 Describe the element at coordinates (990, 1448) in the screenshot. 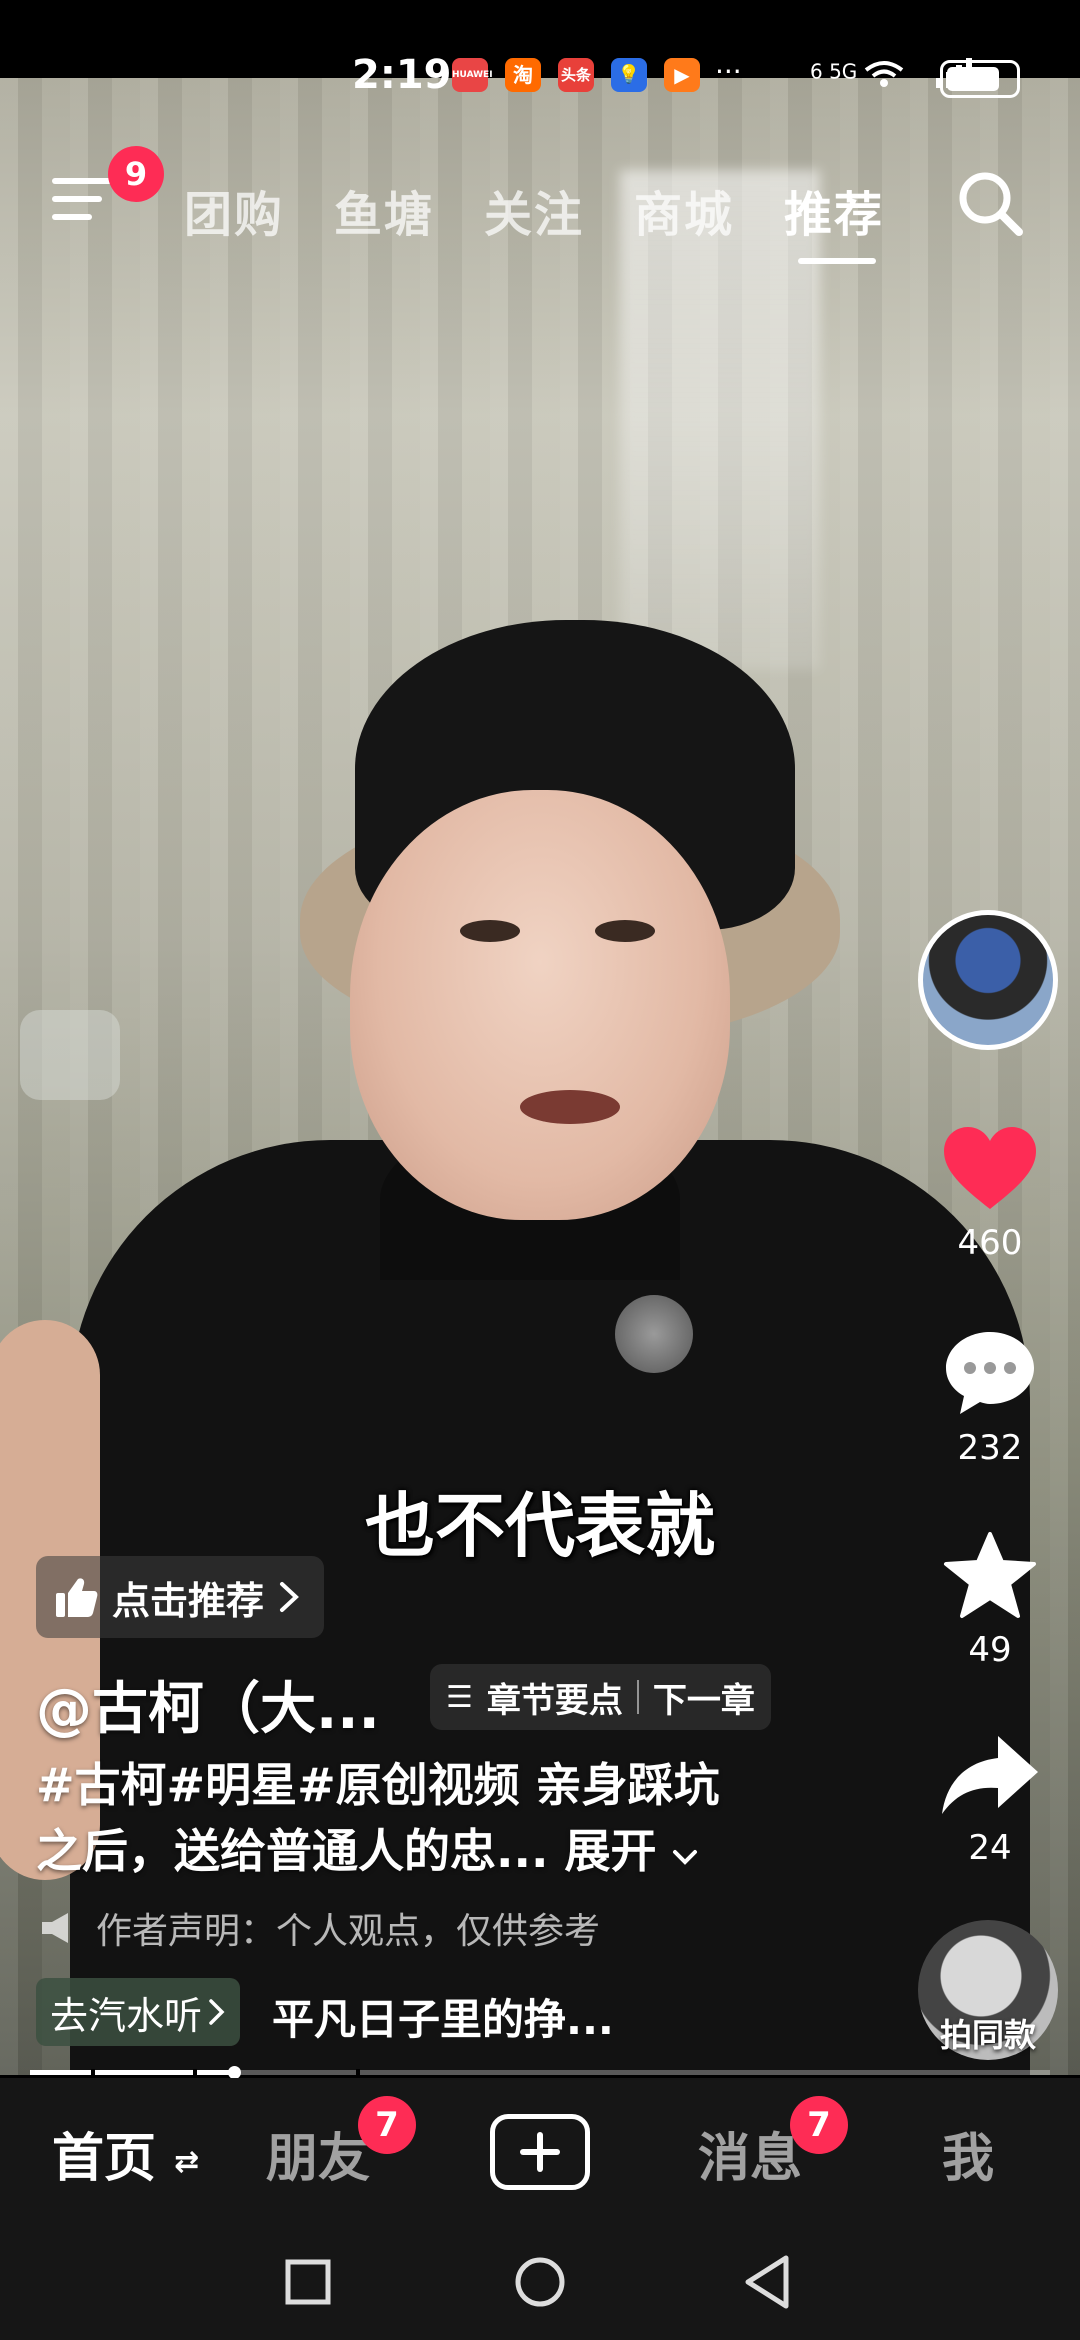

I see `comment-count: 232` at that location.